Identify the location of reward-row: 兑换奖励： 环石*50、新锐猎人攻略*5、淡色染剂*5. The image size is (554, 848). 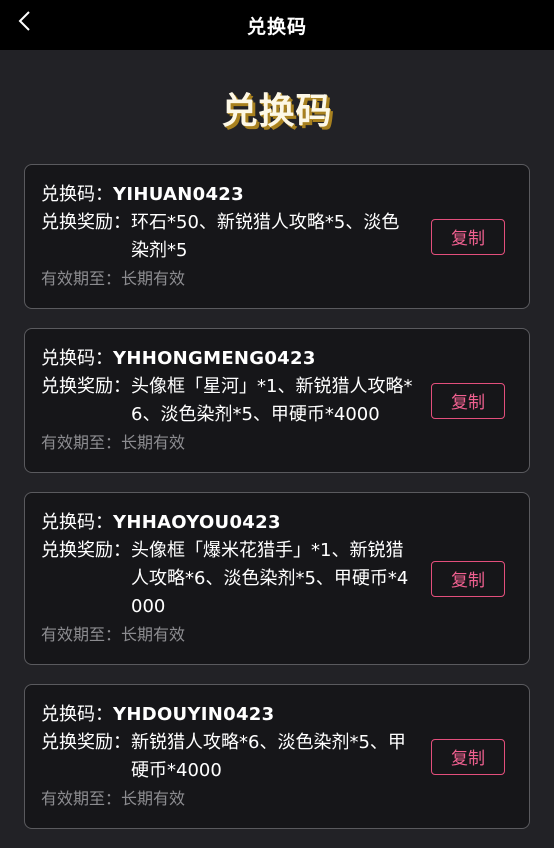
(229, 237).